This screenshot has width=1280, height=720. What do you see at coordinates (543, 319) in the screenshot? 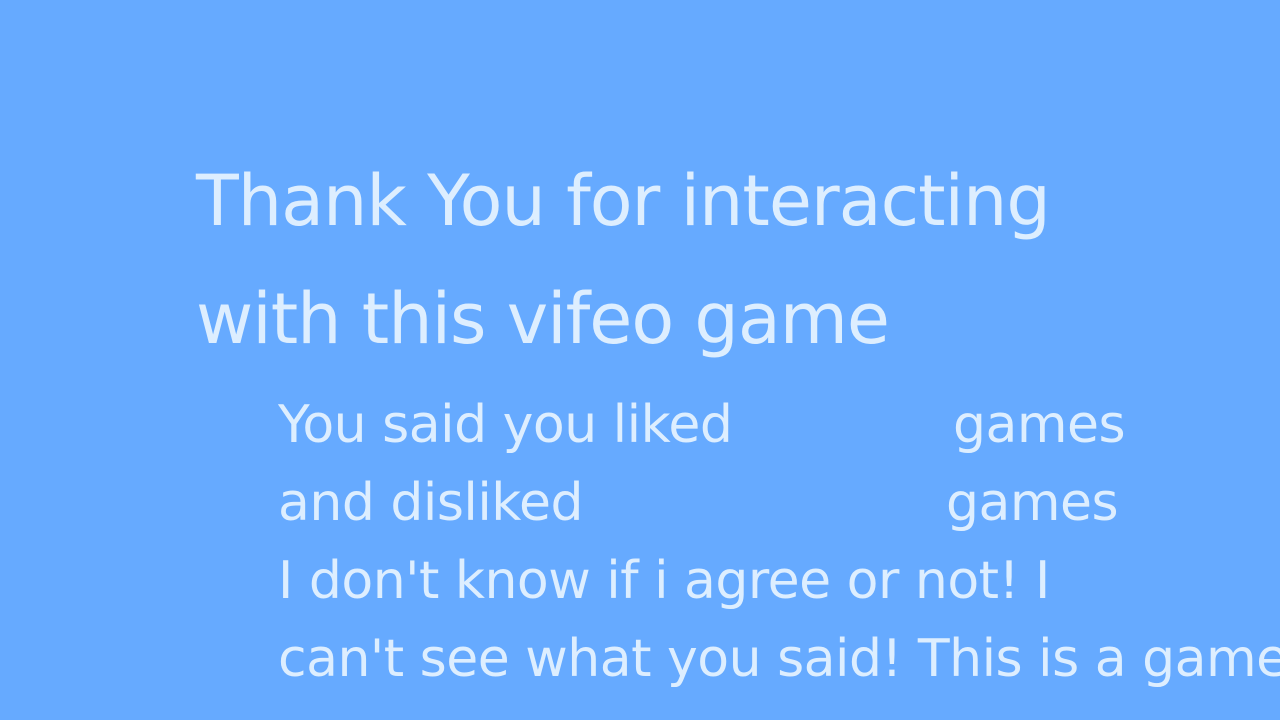
I see `title-line-2: with this vifeo game` at bounding box center [543, 319].